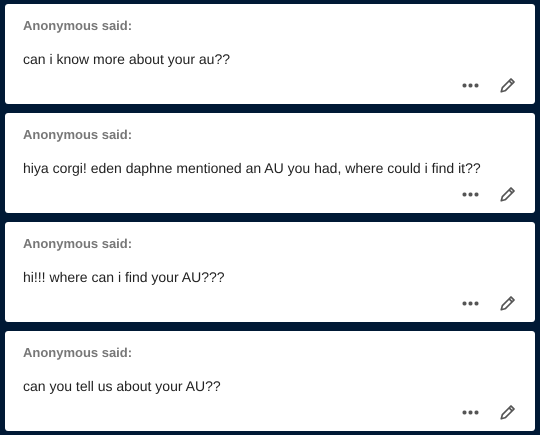 The image size is (540, 435). I want to click on question-text: can you tell us about your AU??, so click(122, 386).